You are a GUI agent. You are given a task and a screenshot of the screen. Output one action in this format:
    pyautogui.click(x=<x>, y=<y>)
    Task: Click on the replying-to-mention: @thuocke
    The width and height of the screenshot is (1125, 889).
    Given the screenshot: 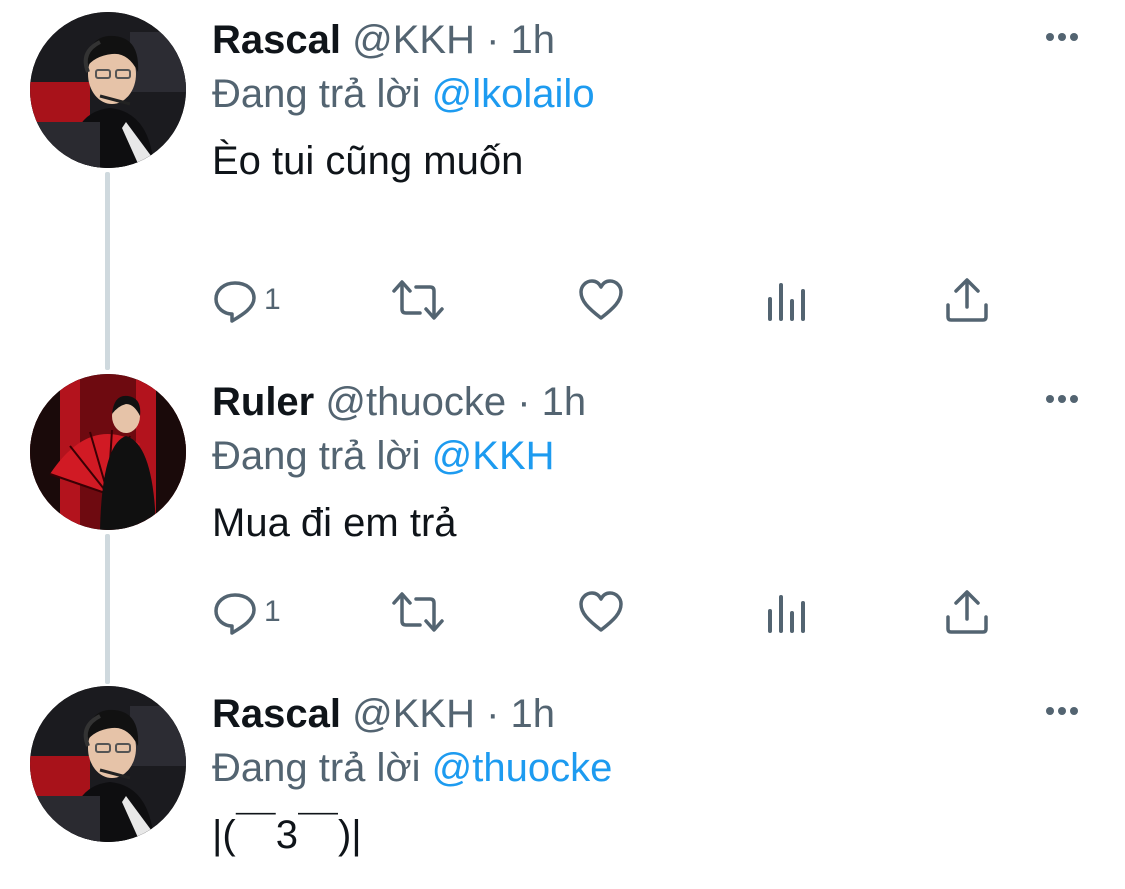 What is the action you would take?
    pyautogui.click(x=522, y=768)
    